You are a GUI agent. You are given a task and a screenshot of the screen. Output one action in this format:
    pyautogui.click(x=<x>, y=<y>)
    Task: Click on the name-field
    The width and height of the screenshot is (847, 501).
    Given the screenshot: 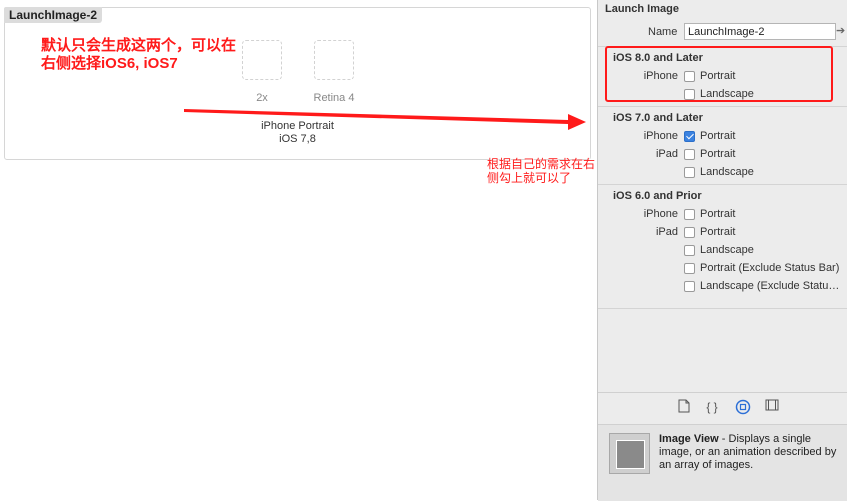 What is the action you would take?
    pyautogui.click(x=760, y=31)
    